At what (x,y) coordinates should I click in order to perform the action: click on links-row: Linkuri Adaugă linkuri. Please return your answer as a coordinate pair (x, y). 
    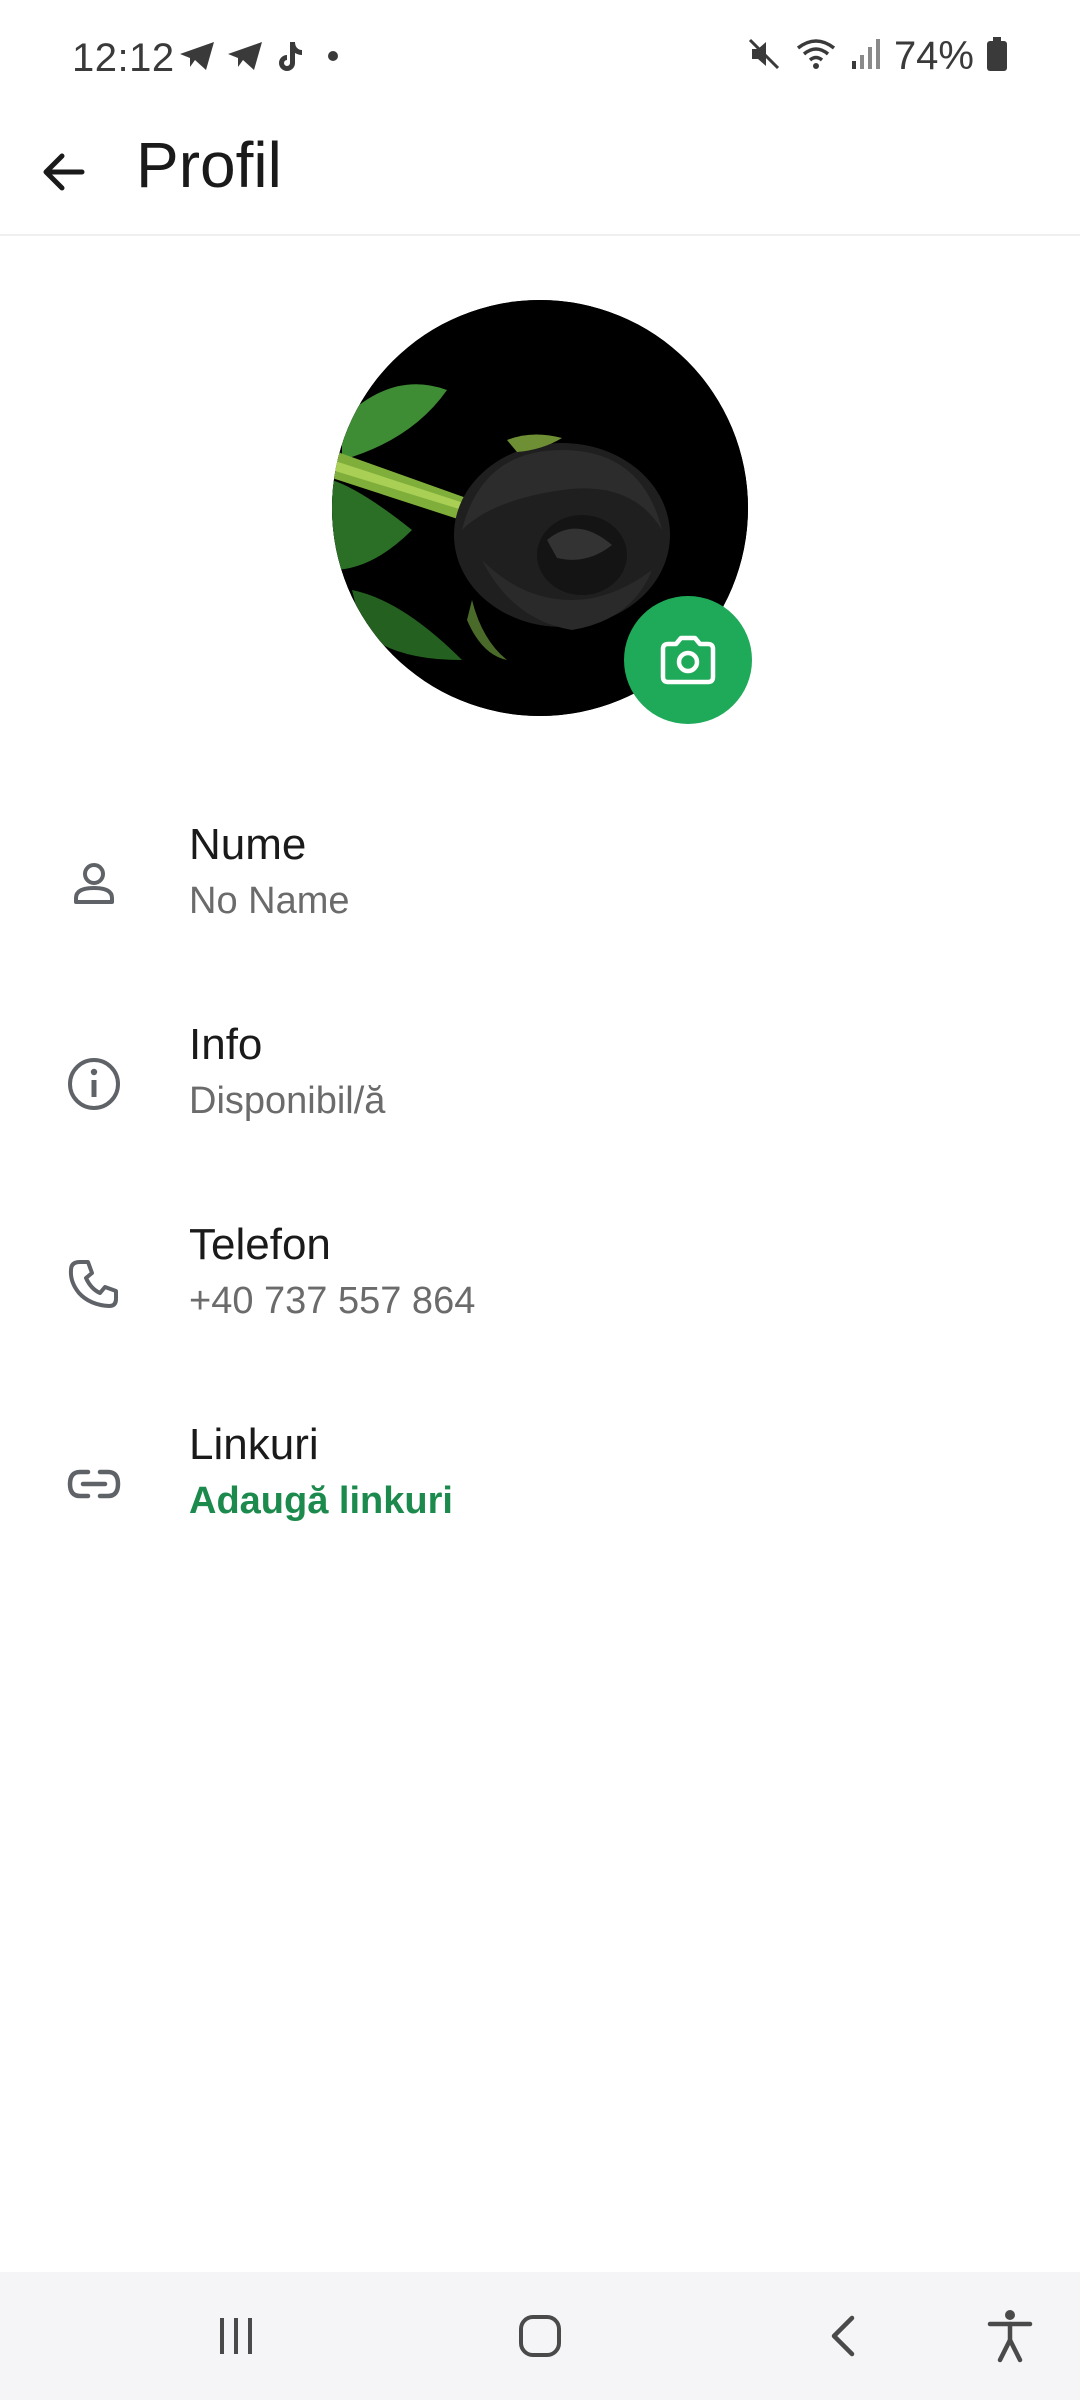
    Looking at the image, I should click on (540, 1498).